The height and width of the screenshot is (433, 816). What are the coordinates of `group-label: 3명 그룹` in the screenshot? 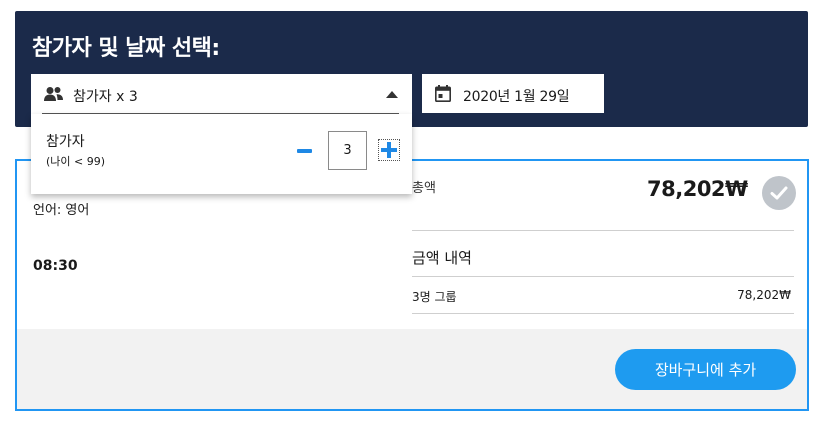 It's located at (434, 297).